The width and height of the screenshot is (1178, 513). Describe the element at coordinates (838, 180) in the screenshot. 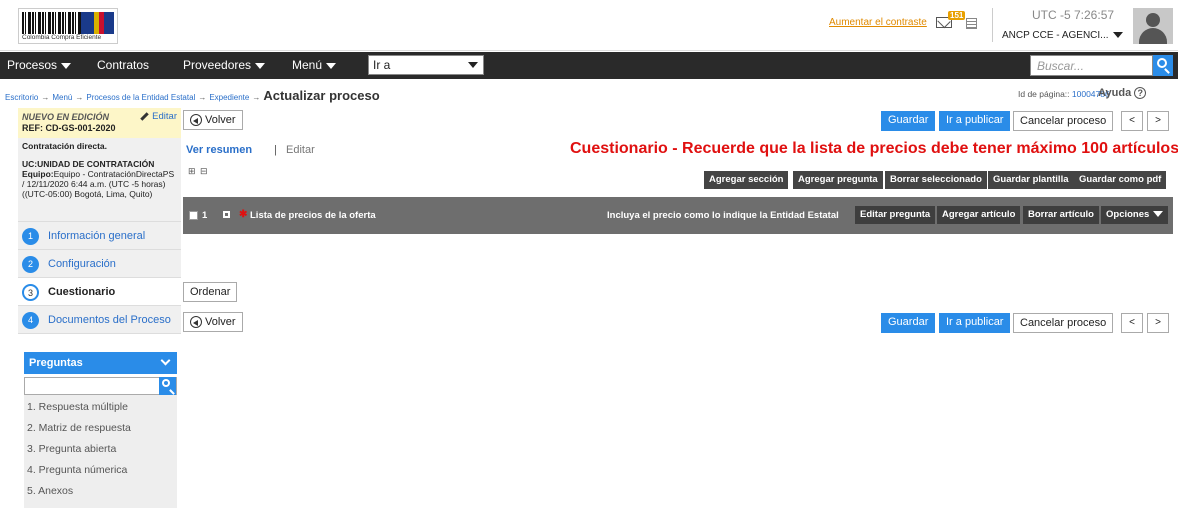

I see `add-question-button: Agregar pregunta` at that location.